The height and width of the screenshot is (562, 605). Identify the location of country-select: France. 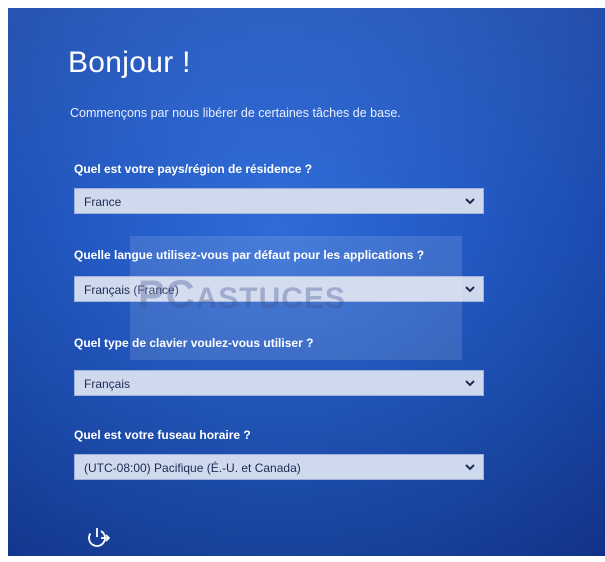
(279, 201).